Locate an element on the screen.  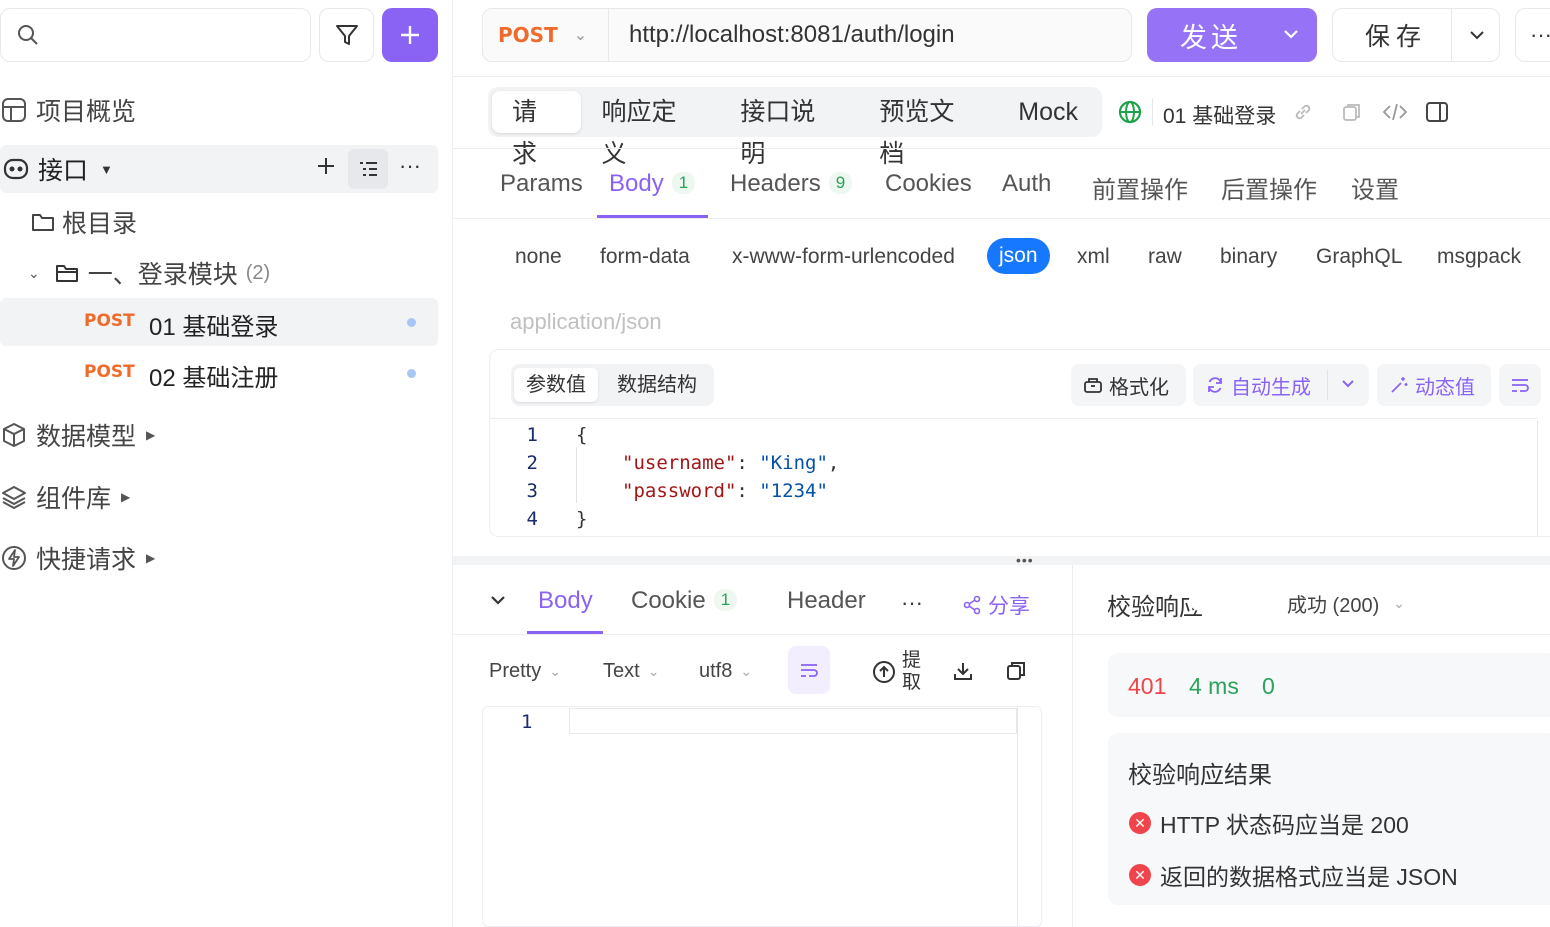
tab-cookies: Cookies is located at coordinates (928, 184).